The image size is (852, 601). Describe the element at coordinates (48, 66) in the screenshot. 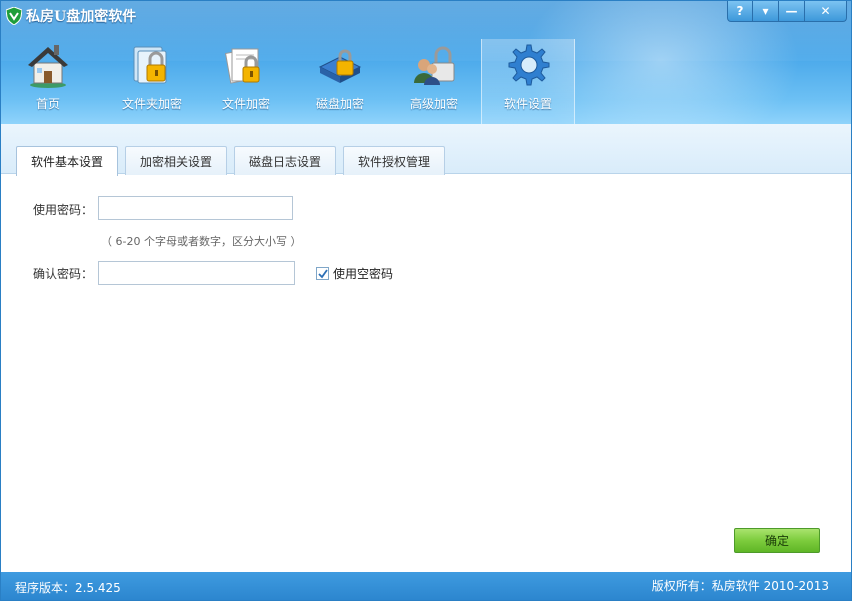

I see `home-icon` at that location.